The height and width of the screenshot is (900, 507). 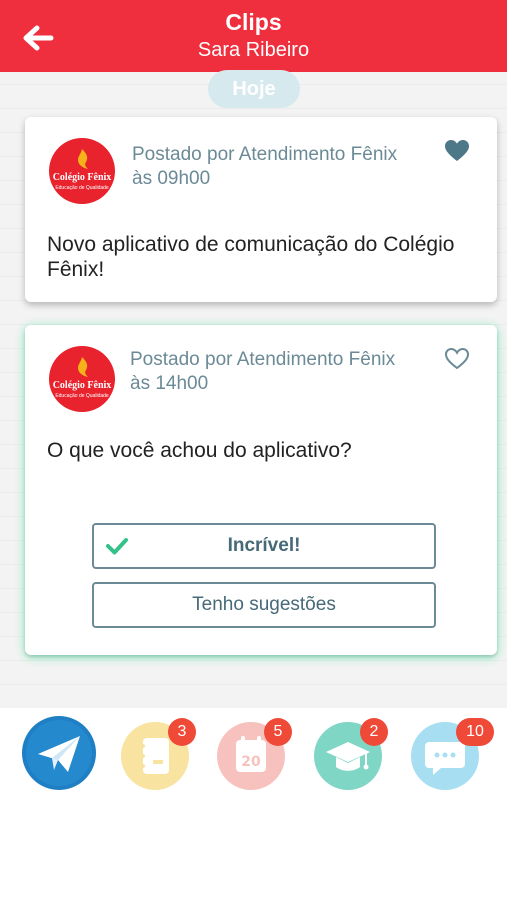 I want to click on post-meta: Postado por Atendimento Fênix às 09h00, so click(x=264, y=167).